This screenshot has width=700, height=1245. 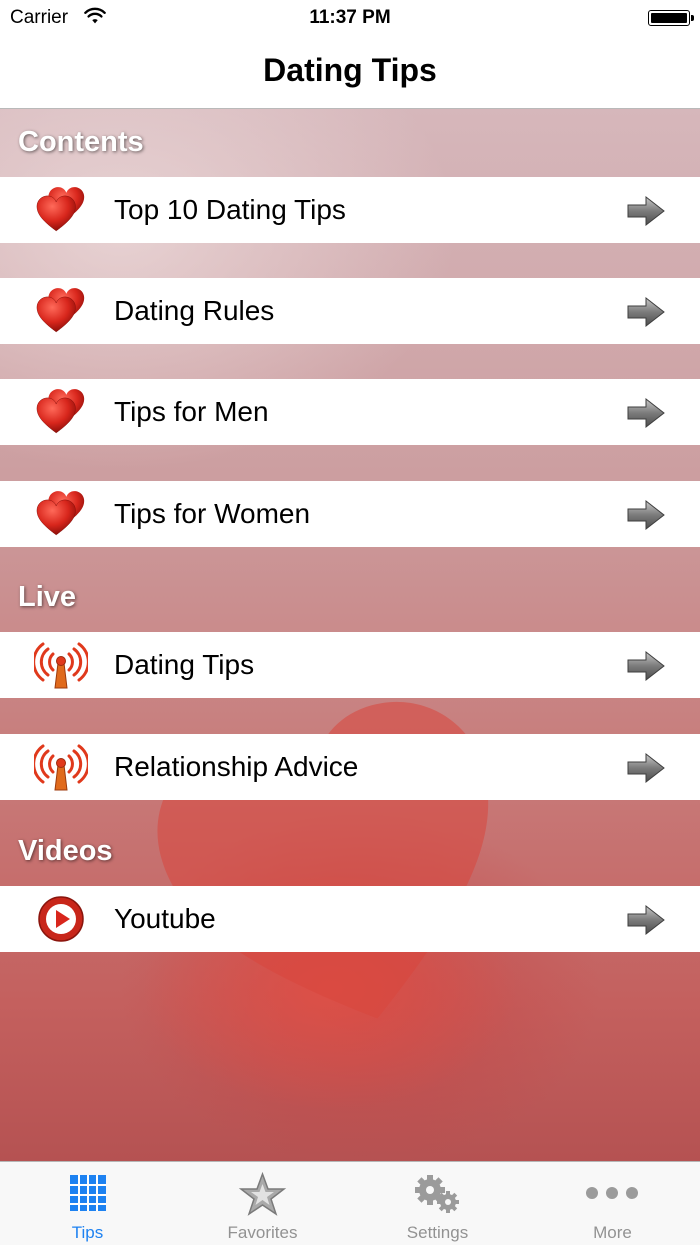 What do you see at coordinates (350, 412) in the screenshot?
I see `list-item-tips-for-men: Tips for Men` at bounding box center [350, 412].